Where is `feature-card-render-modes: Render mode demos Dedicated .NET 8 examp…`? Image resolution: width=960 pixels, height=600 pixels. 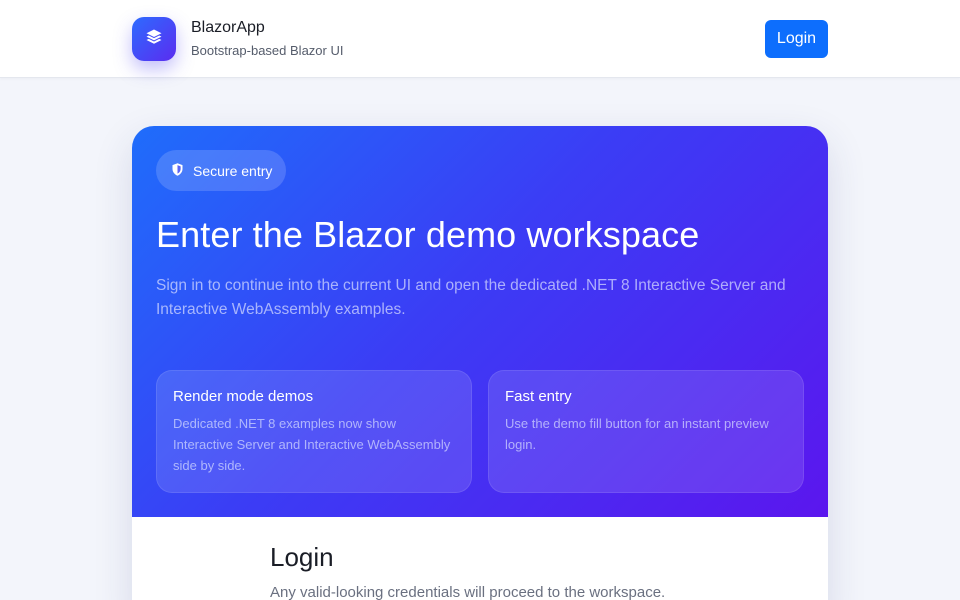 feature-card-render-modes: Render mode demos Dedicated .NET 8 examp… is located at coordinates (314, 431).